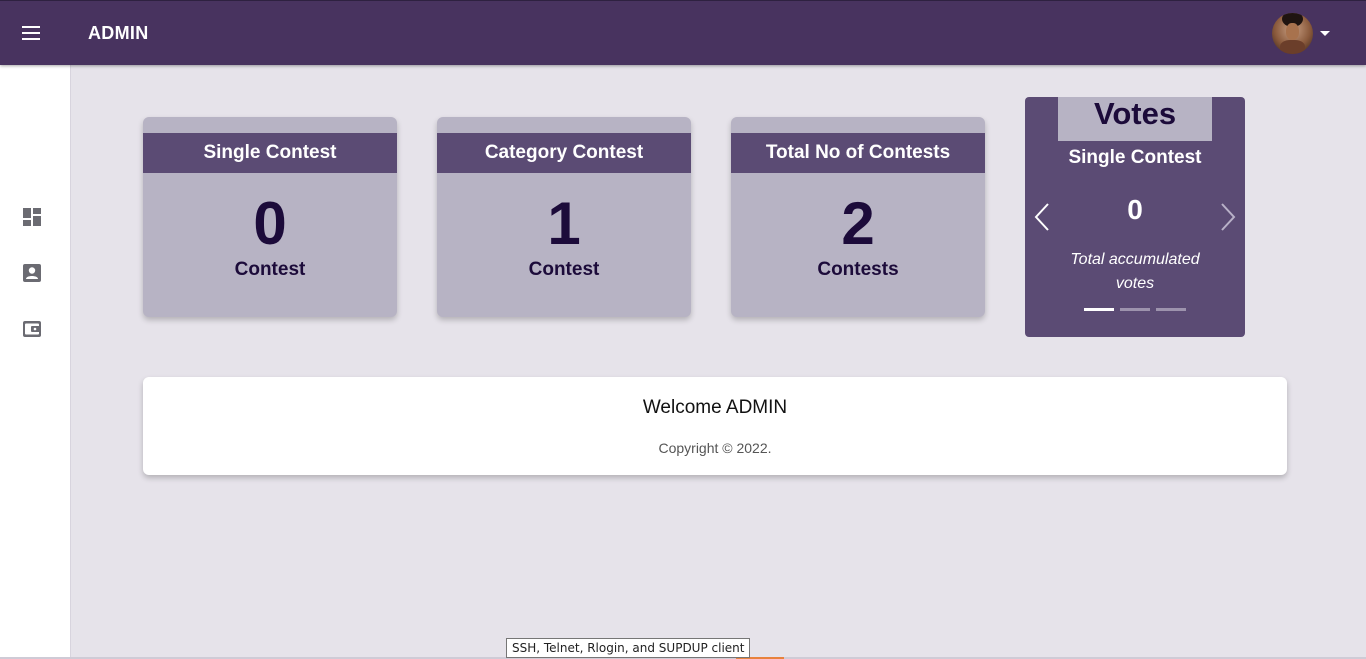  Describe the element at coordinates (1292, 33) in the screenshot. I see `user-avatar` at that location.